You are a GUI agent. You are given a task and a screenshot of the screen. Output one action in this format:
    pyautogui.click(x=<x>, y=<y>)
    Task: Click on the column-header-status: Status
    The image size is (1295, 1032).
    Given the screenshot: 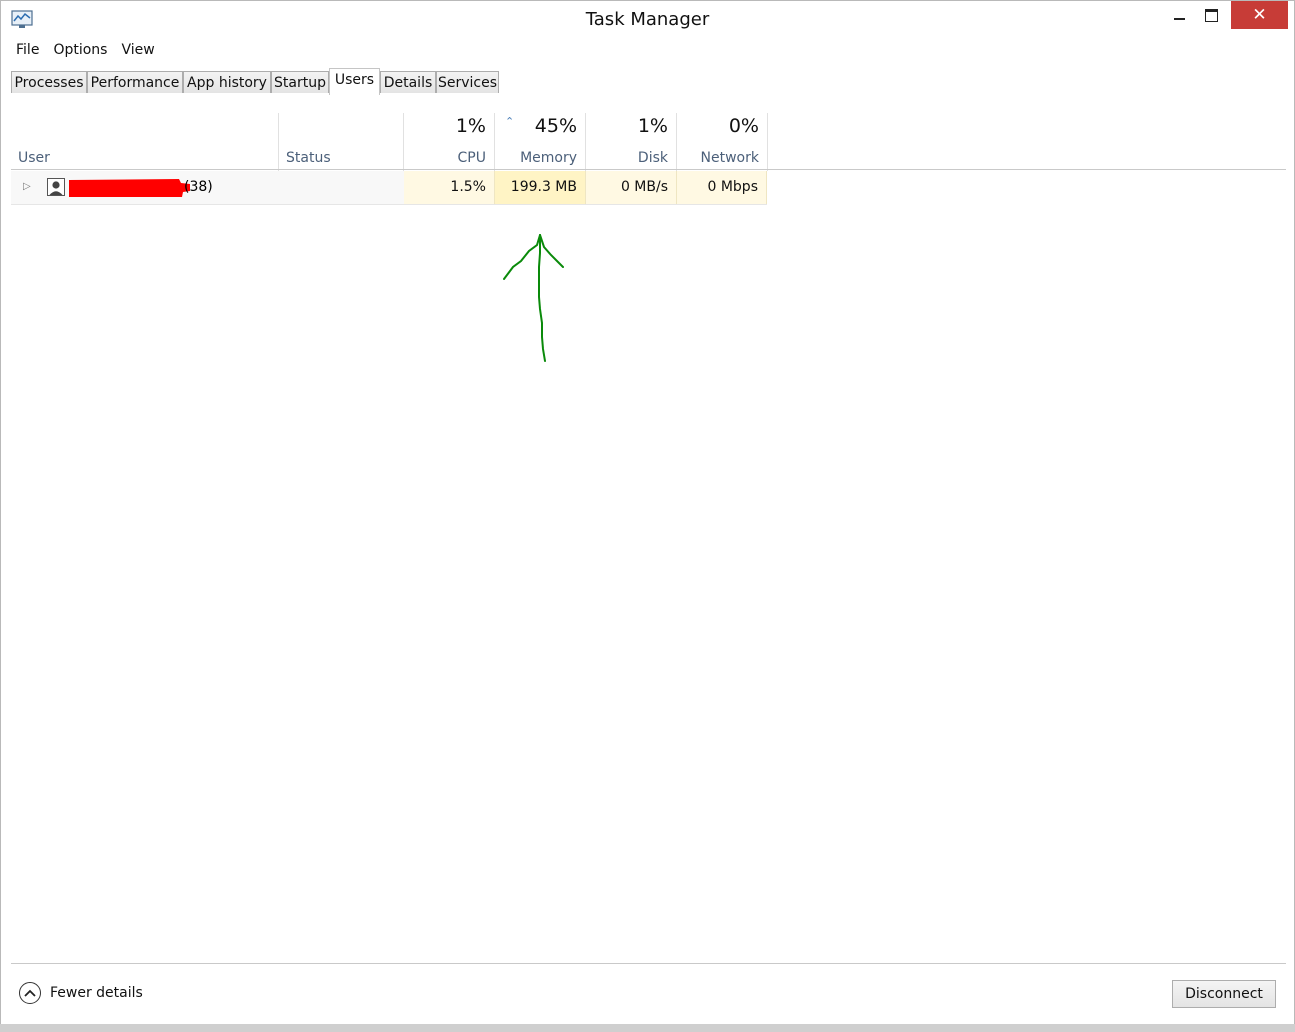 What is the action you would take?
    pyautogui.click(x=341, y=142)
    